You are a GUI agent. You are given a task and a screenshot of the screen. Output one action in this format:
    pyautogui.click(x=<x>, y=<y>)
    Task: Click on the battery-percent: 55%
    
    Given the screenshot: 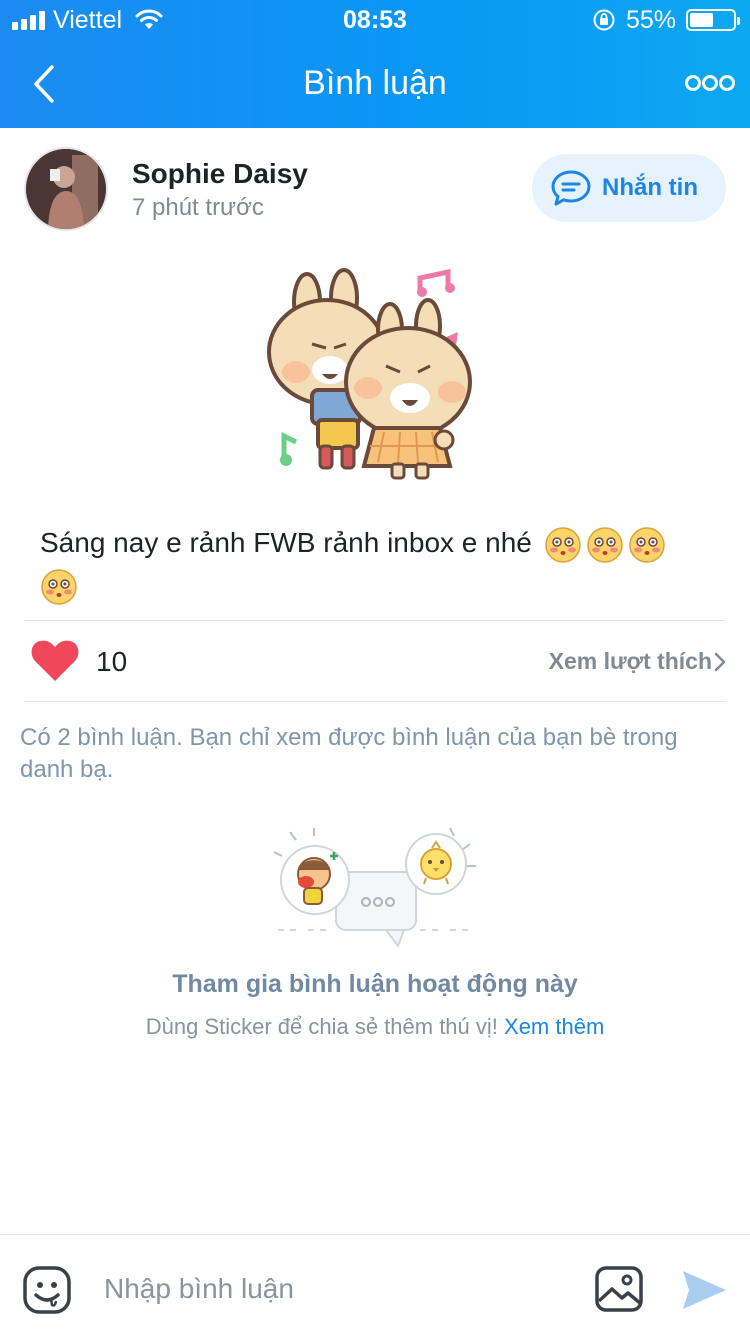 What is the action you would take?
    pyautogui.click(x=650, y=19)
    